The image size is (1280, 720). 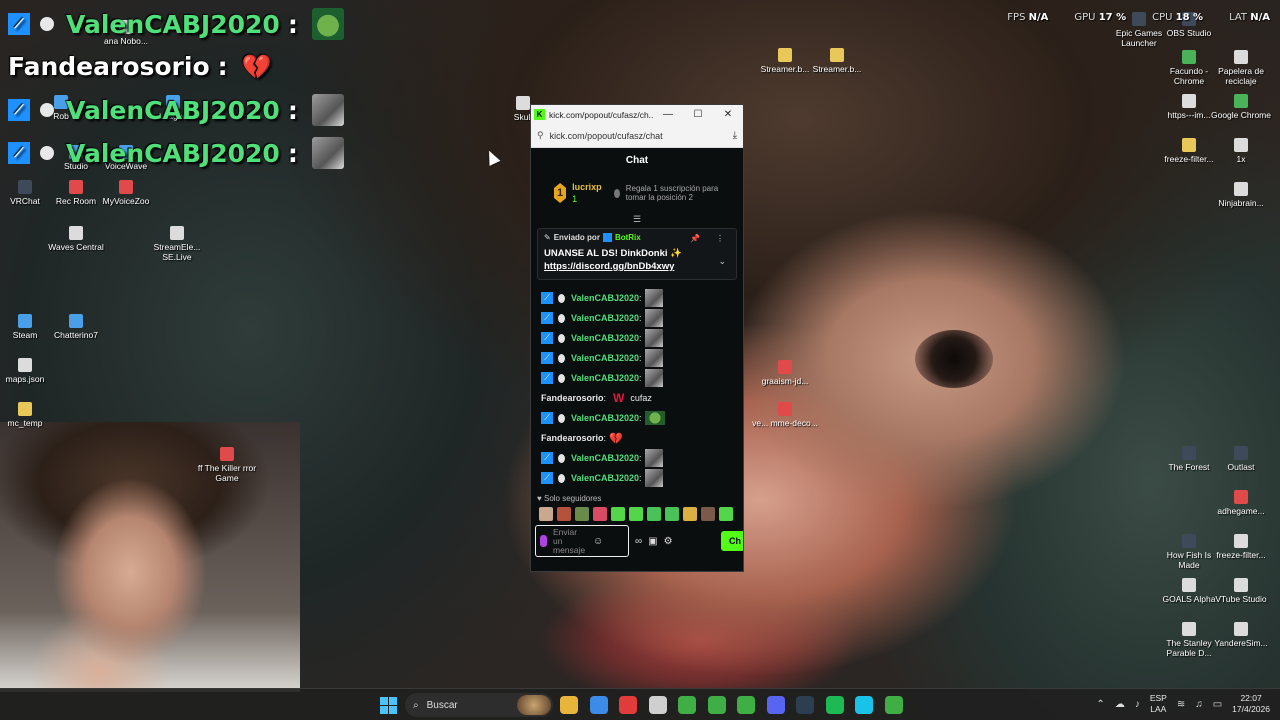 What do you see at coordinates (695, 238) in the screenshot?
I see `unpin-icon: 📌` at bounding box center [695, 238].